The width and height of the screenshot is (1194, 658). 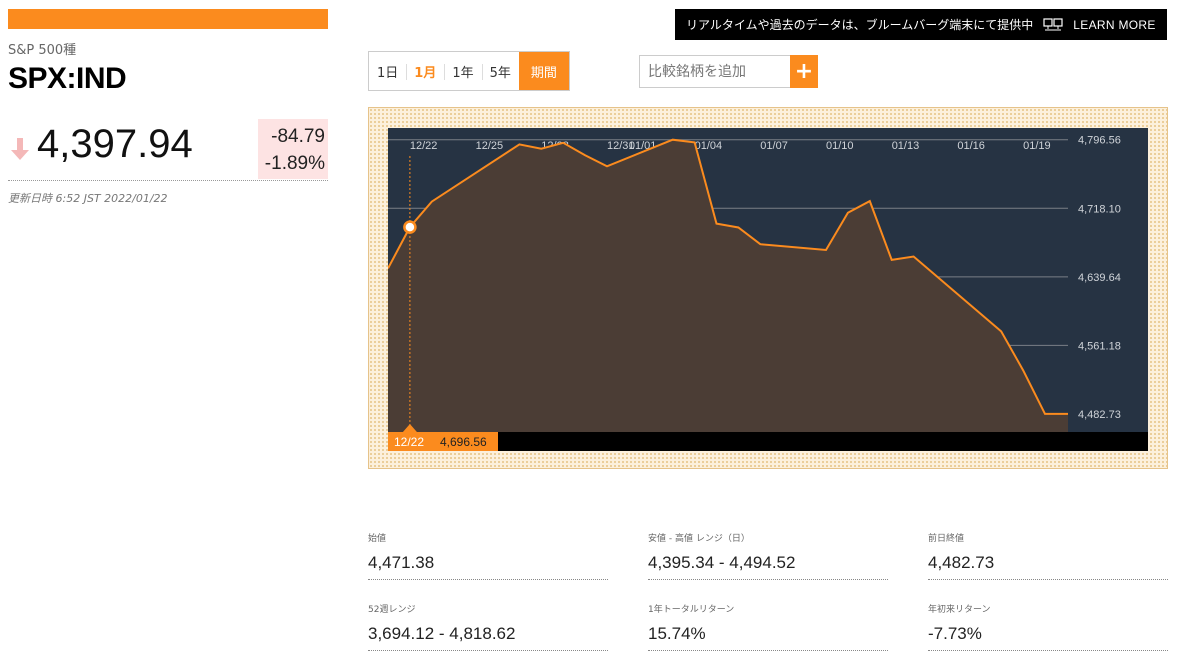 I want to click on divider, so click(x=168, y=180).